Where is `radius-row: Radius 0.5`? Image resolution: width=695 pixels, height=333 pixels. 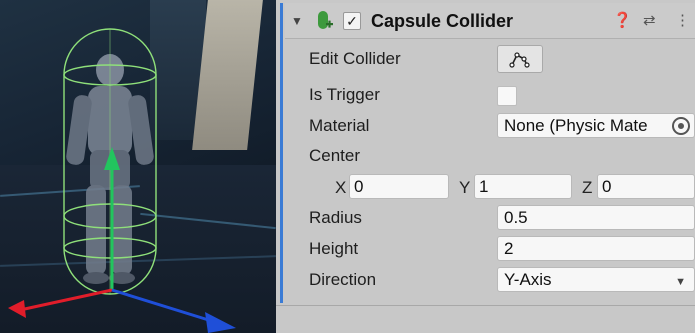 radius-row: Radius 0.5 is located at coordinates (490, 218).